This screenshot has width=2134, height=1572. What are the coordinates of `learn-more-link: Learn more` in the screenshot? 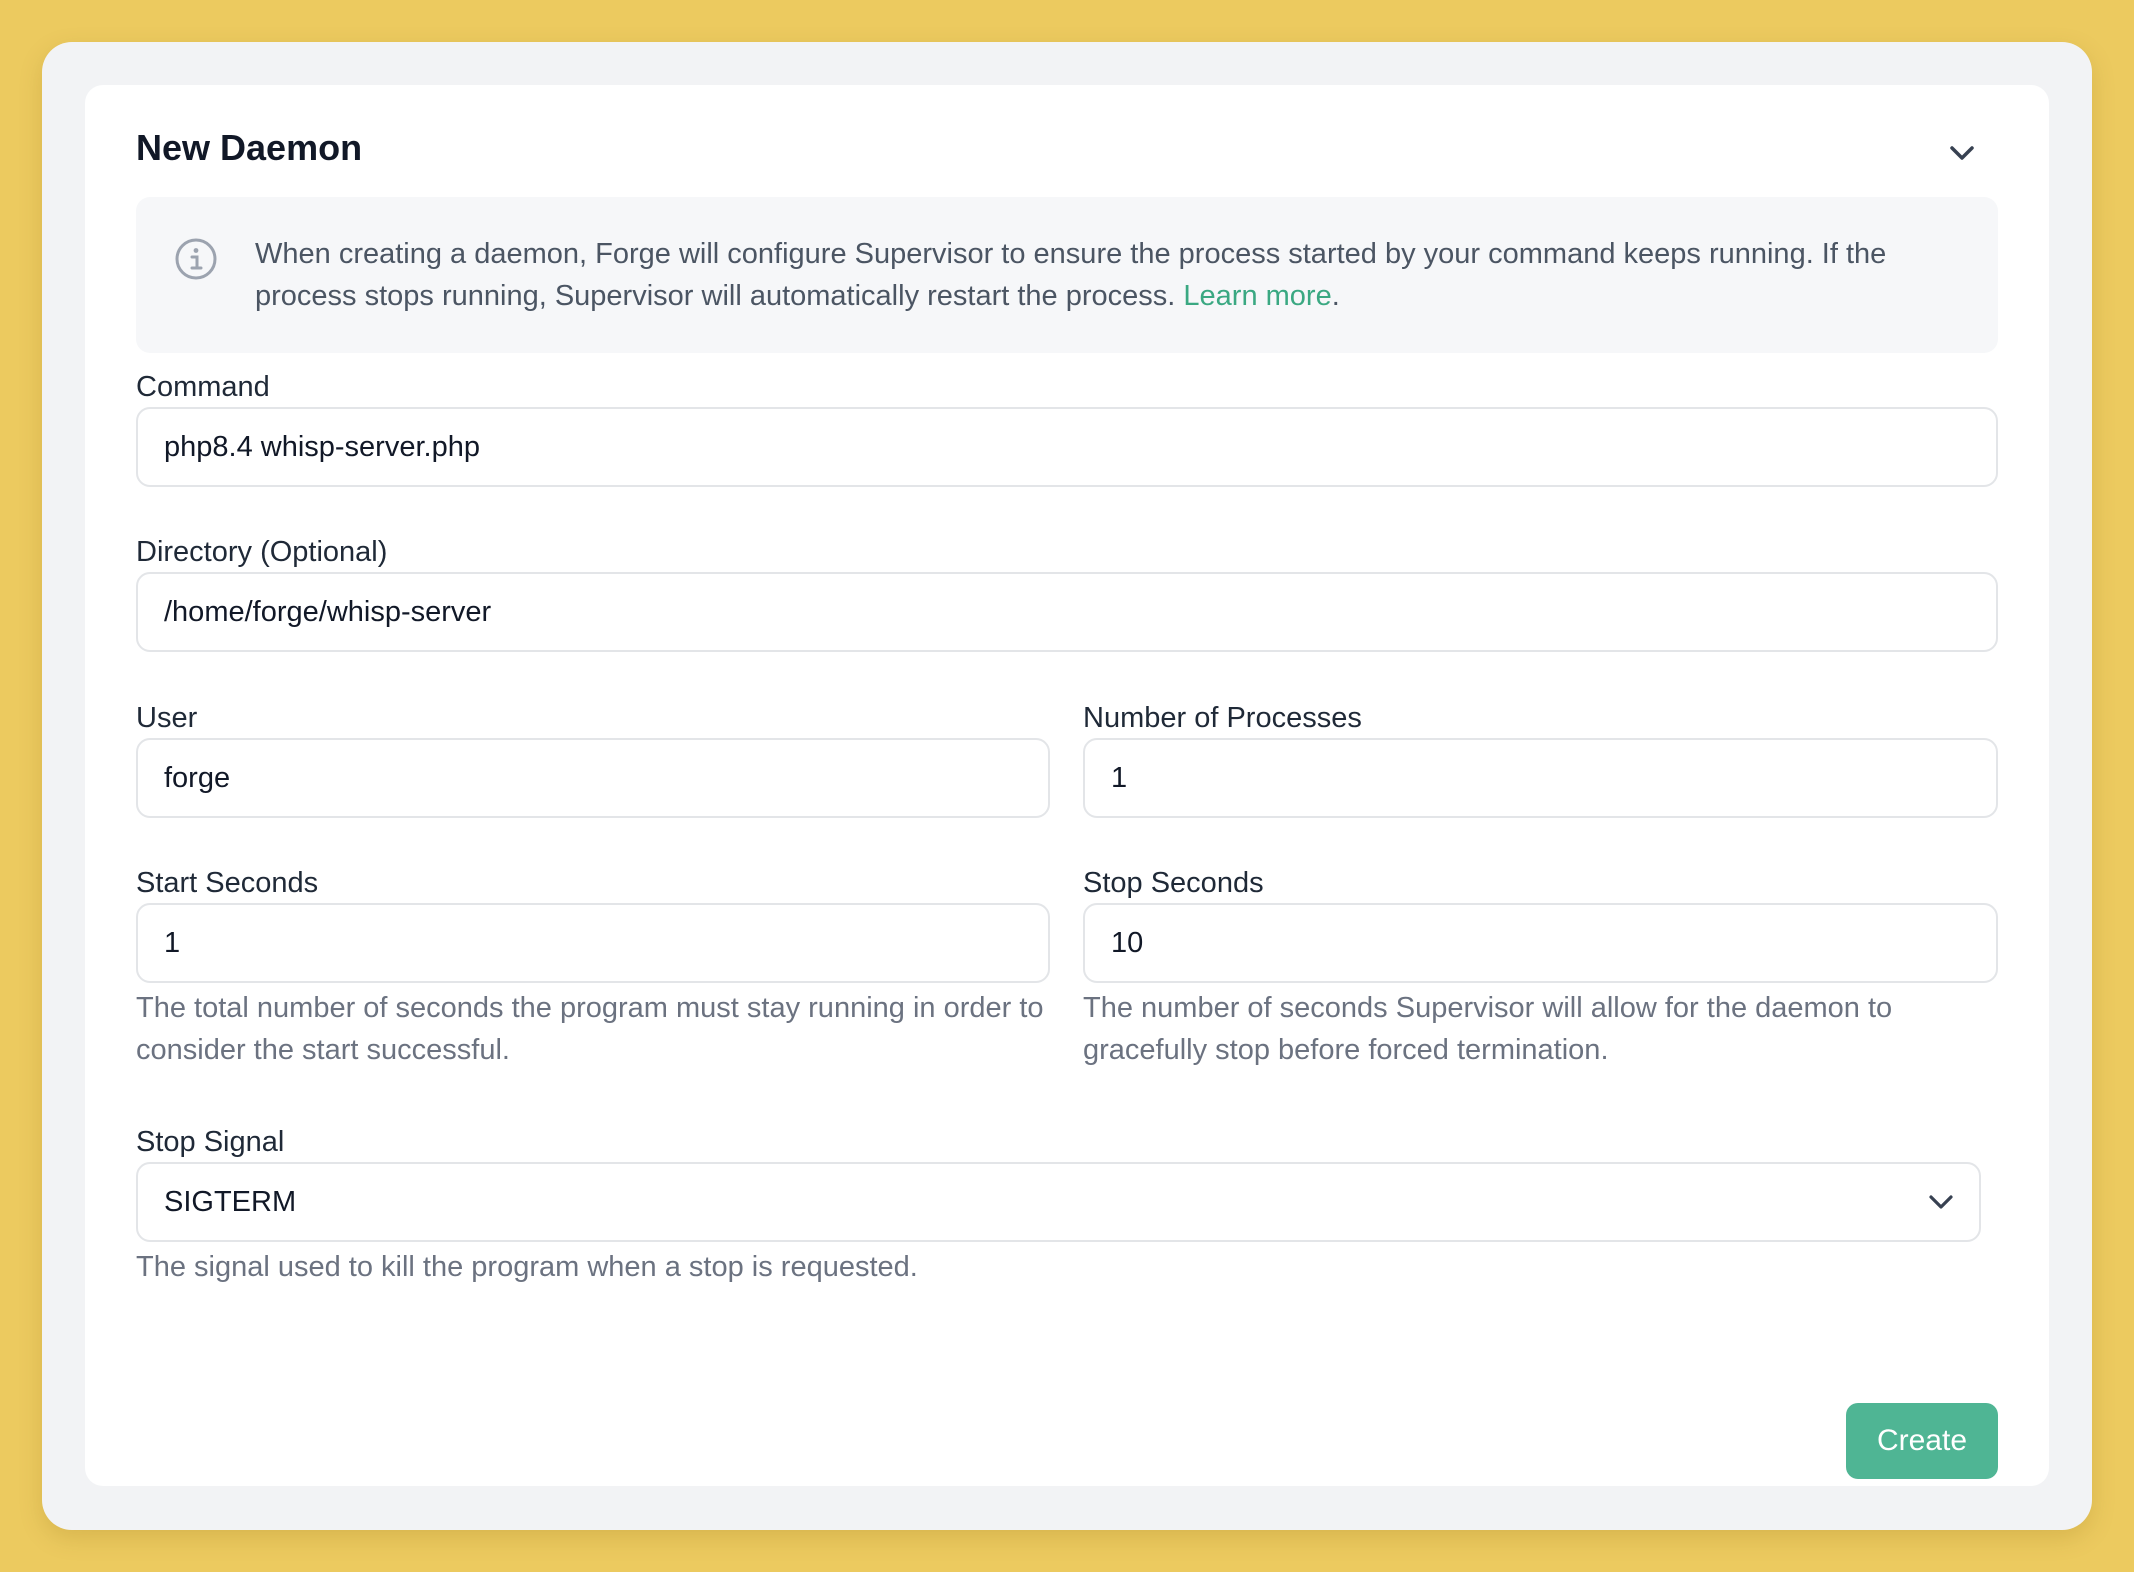 It's located at (1257, 296).